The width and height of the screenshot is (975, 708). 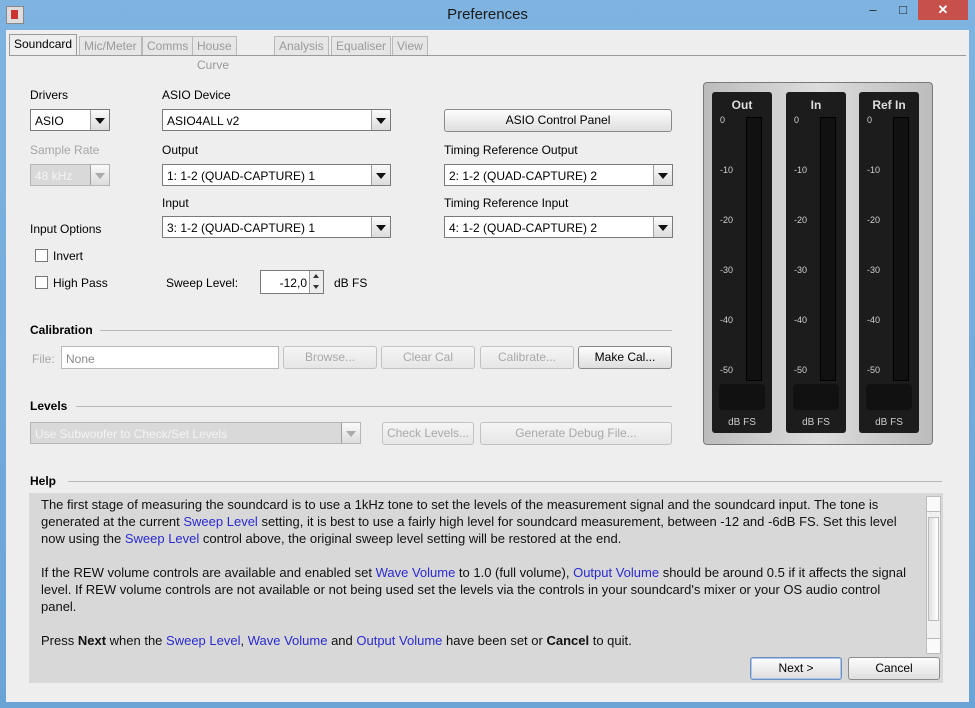 What do you see at coordinates (202, 283) in the screenshot?
I see `sweep-level-label: Sweep Level:` at bounding box center [202, 283].